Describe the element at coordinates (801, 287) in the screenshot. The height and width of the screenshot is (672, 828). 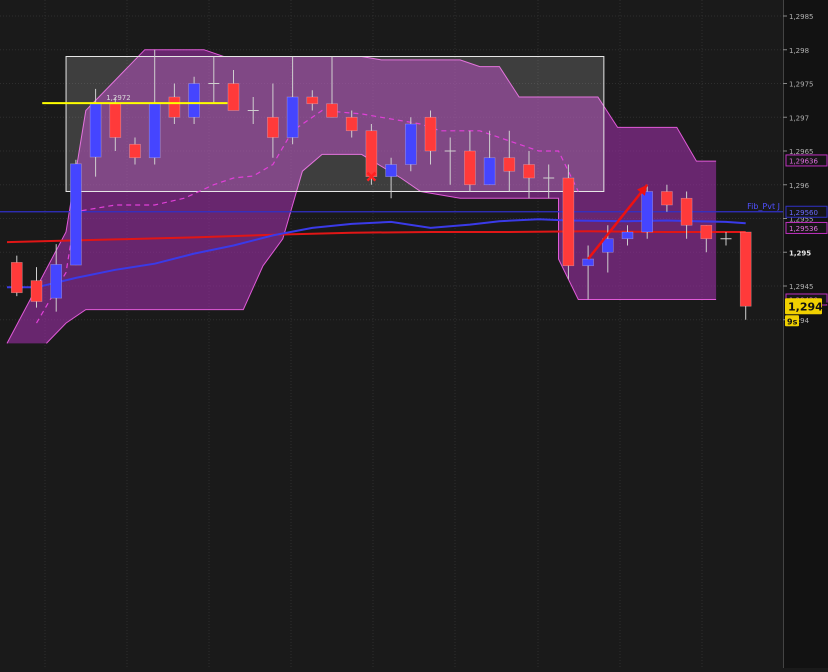
I see `price-tick-label: 1,2945` at that location.